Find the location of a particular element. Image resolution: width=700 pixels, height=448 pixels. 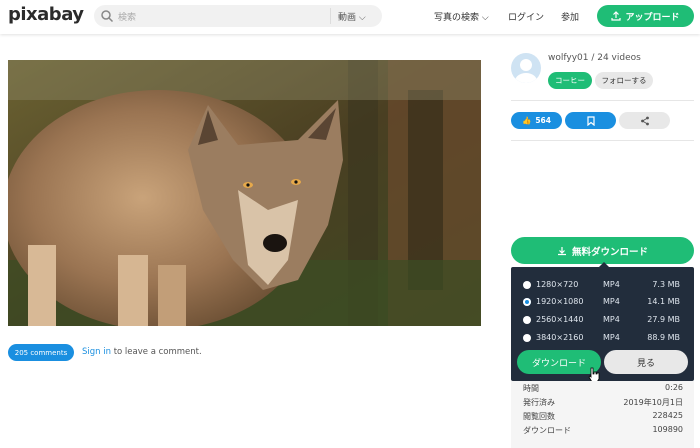

upload-button: アップロード is located at coordinates (645, 16).